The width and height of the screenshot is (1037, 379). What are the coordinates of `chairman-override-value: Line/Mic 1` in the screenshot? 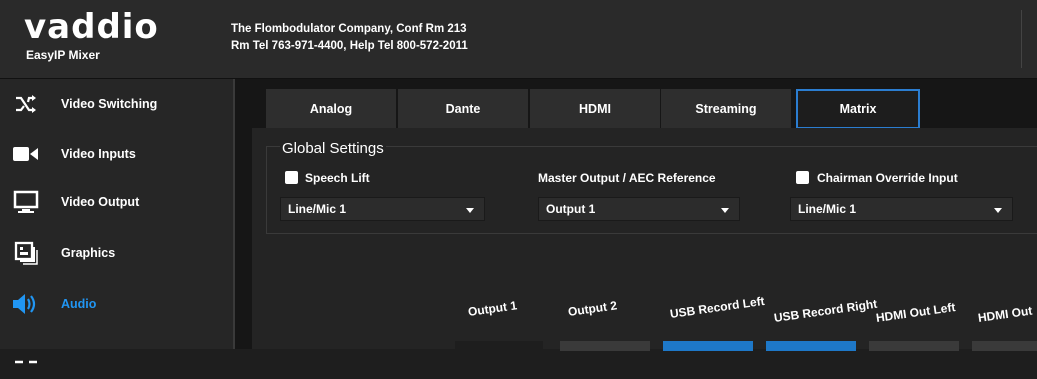 It's located at (827, 209).